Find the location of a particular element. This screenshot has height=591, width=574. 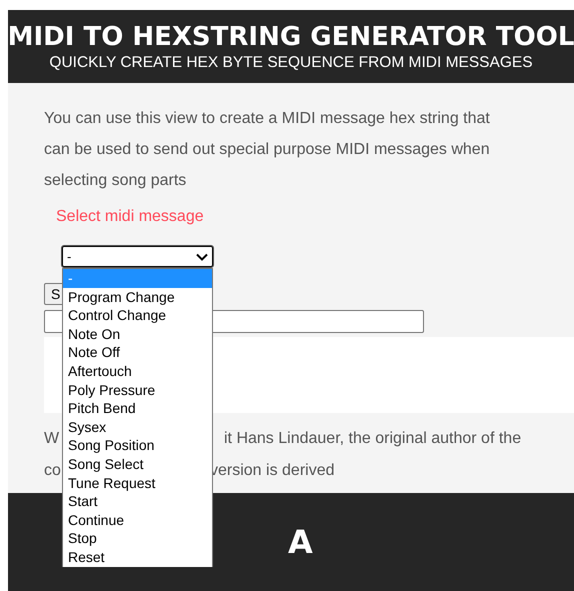

credits-text: W is located at coordinates (52, 439).